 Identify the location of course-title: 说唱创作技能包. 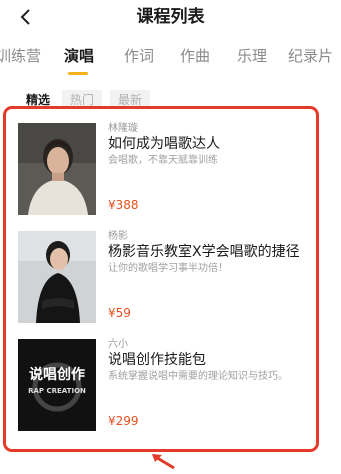
(157, 360).